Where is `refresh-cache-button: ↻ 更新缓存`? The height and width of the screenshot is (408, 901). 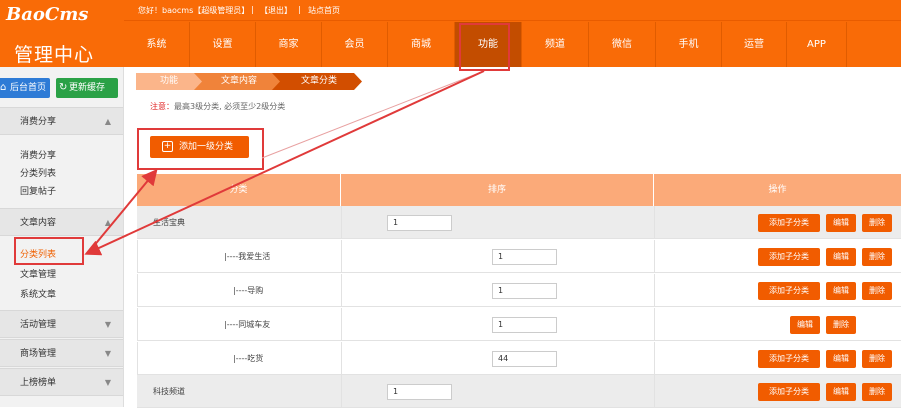 refresh-cache-button: ↻ 更新缓存 is located at coordinates (87, 88).